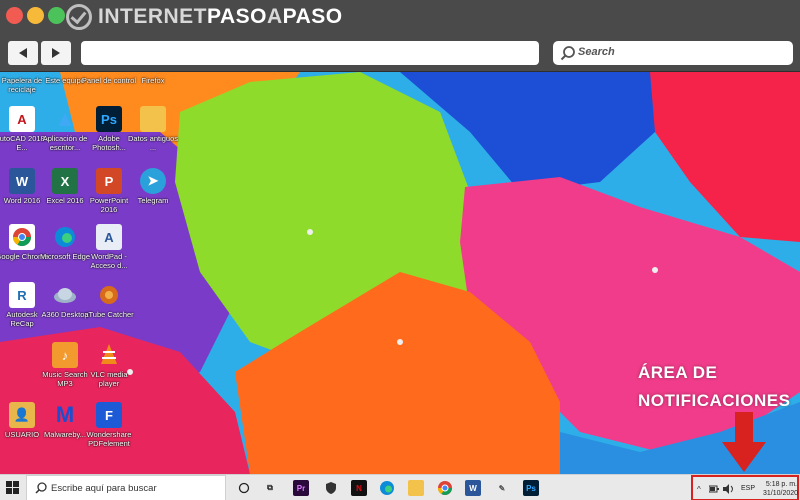 This screenshot has width=800, height=500. What do you see at coordinates (109, 181) in the screenshot?
I see `powerpoint-icon: P` at bounding box center [109, 181].